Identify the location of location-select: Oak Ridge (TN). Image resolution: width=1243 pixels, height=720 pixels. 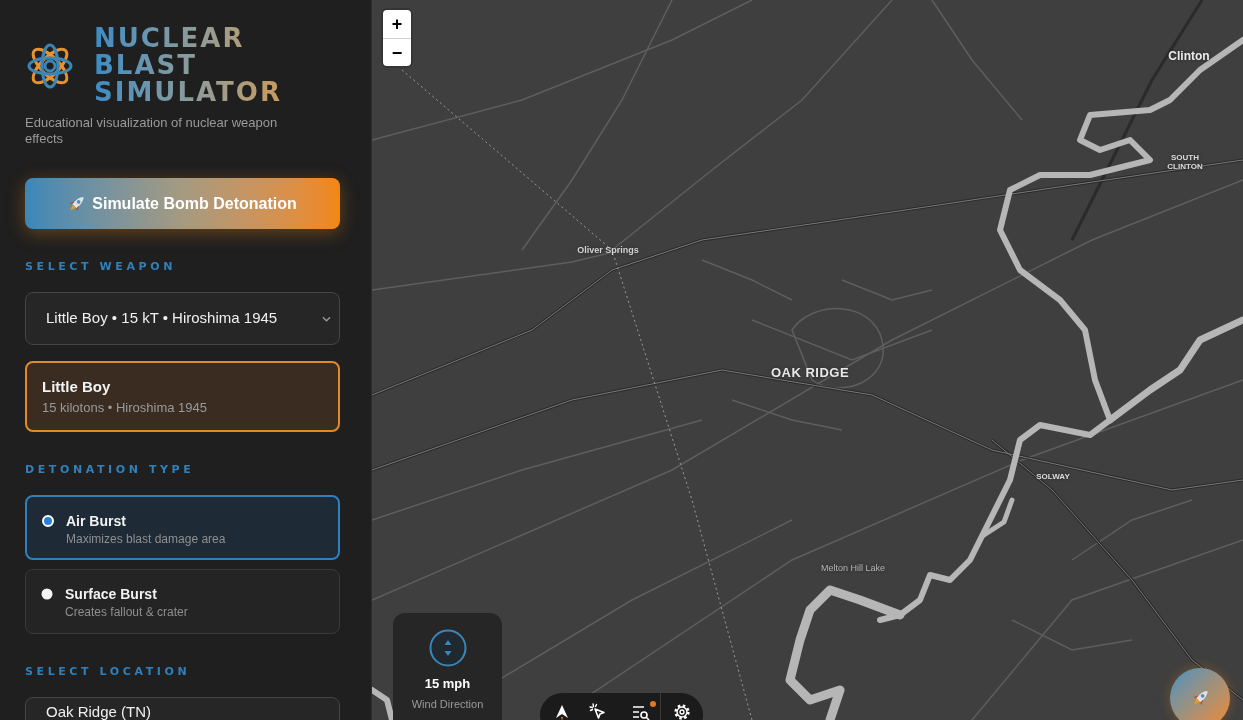
(182, 708).